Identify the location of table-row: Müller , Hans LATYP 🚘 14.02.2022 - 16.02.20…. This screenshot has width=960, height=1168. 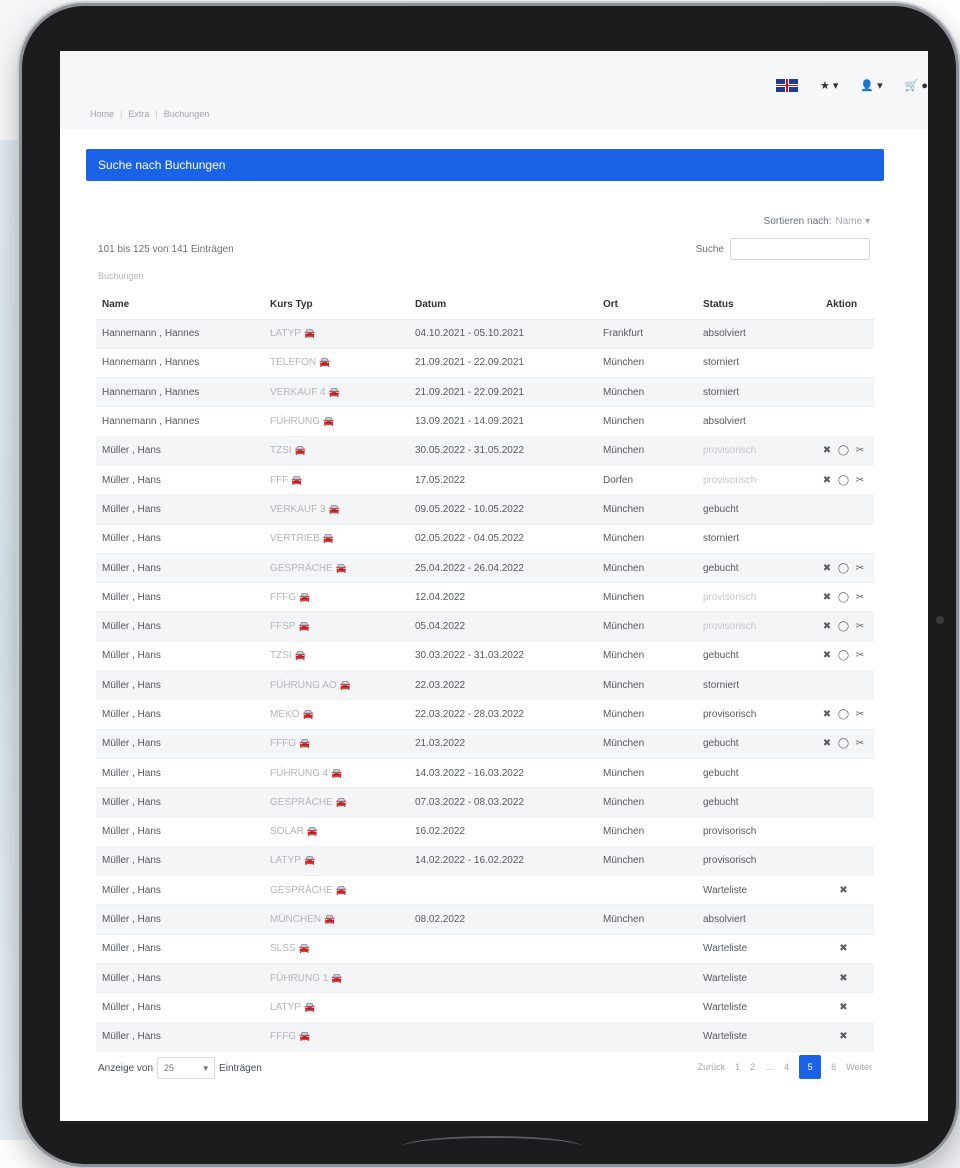
(485, 861).